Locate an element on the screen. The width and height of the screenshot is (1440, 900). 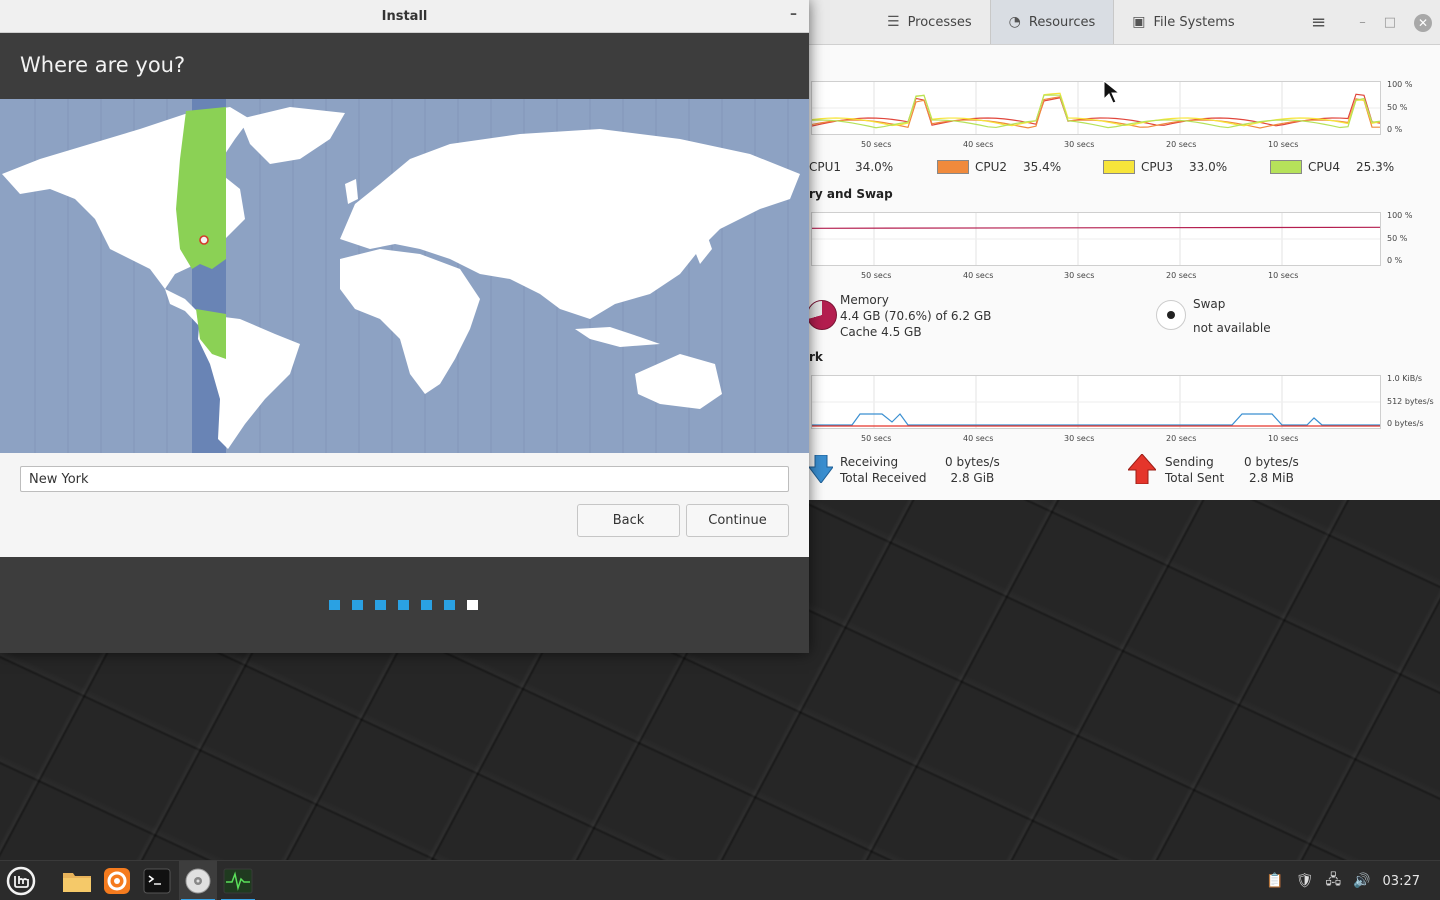
cpu4-legend: CPU4 25.3% is located at coordinates (1332, 167).